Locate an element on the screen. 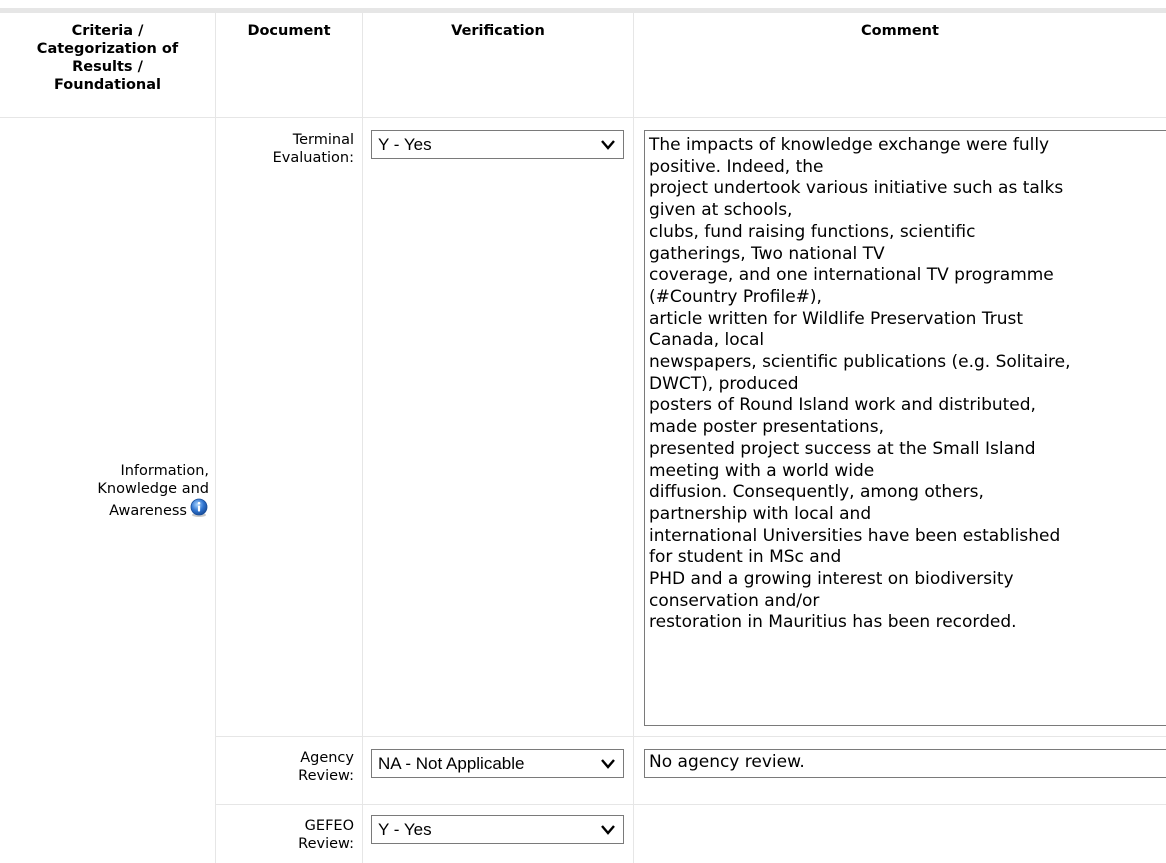  verification-select-agency-review: NA - Not Applicable is located at coordinates (497, 763).